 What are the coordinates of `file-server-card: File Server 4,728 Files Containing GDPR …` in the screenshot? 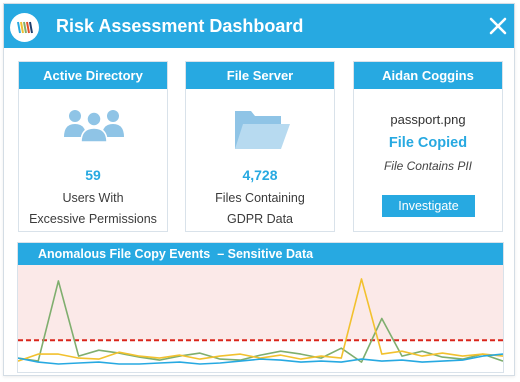 It's located at (260, 146).